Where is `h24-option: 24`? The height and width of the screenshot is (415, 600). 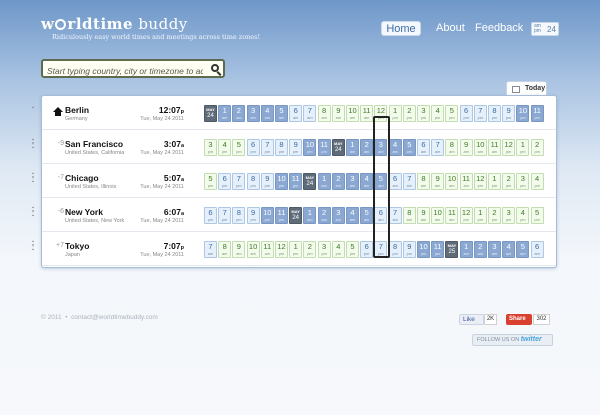 h24-option: 24 is located at coordinates (551, 29).